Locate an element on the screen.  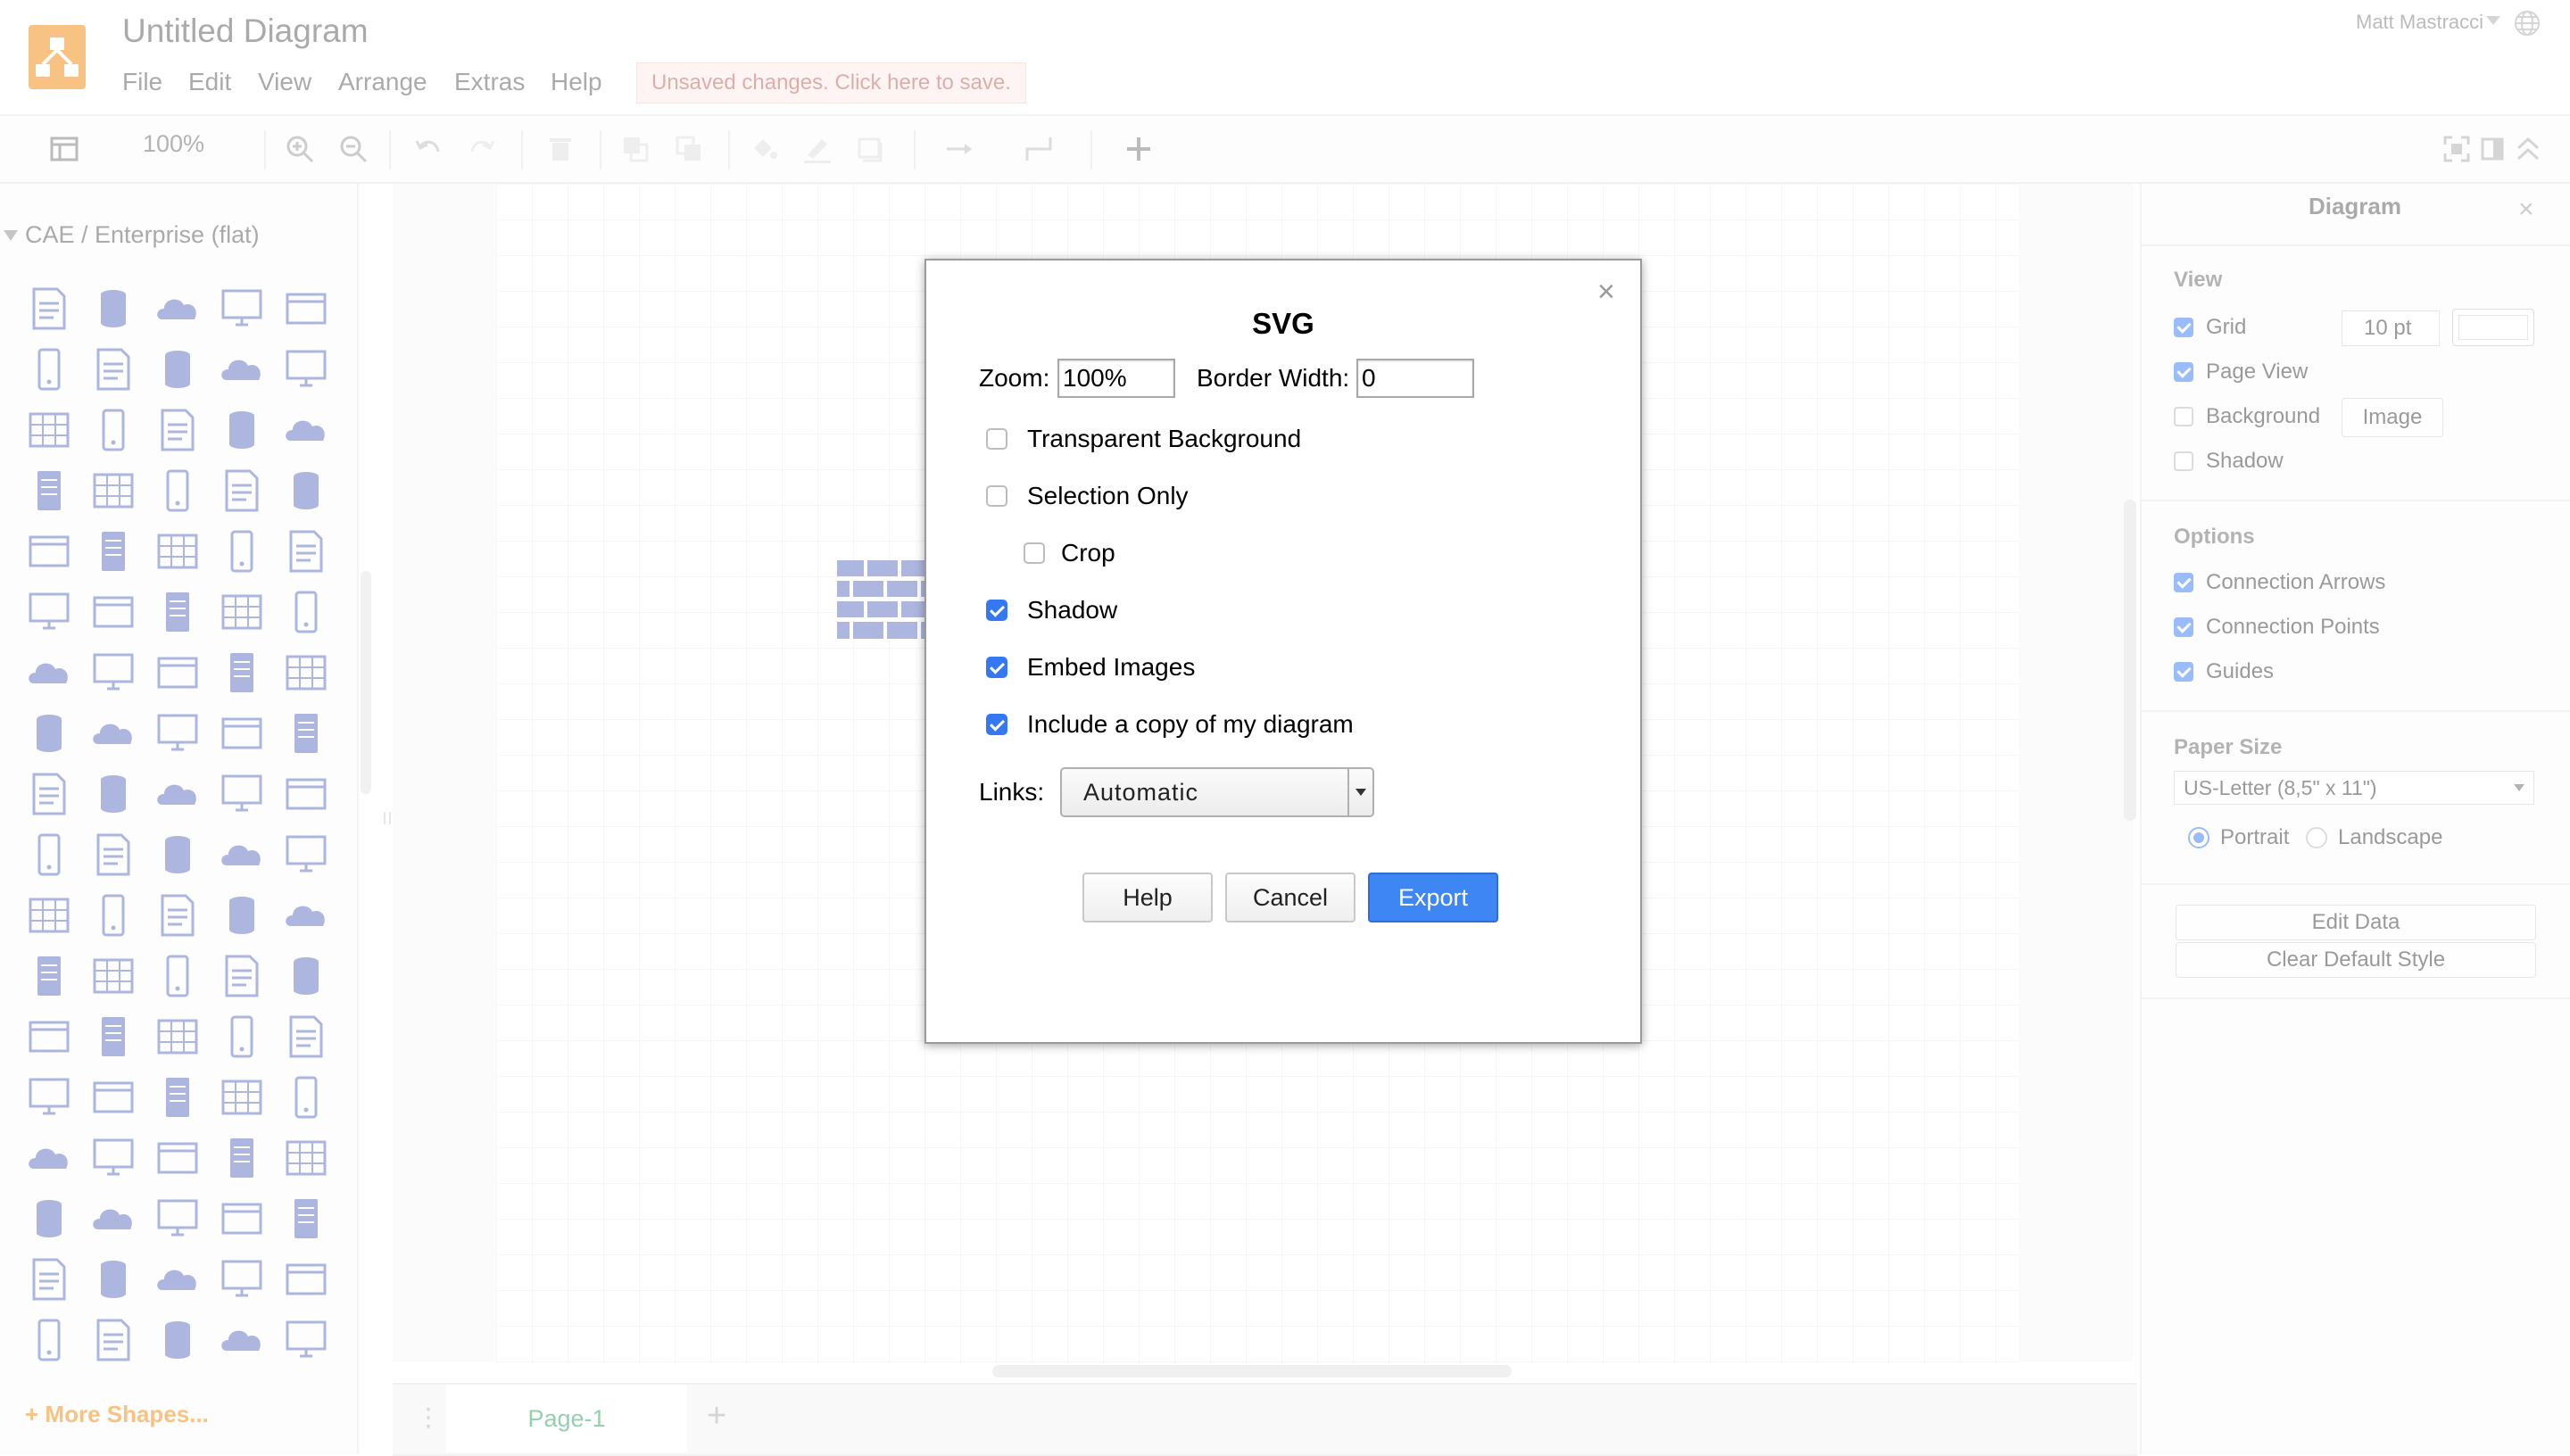
dialog-title: SVG is located at coordinates (1283, 324).